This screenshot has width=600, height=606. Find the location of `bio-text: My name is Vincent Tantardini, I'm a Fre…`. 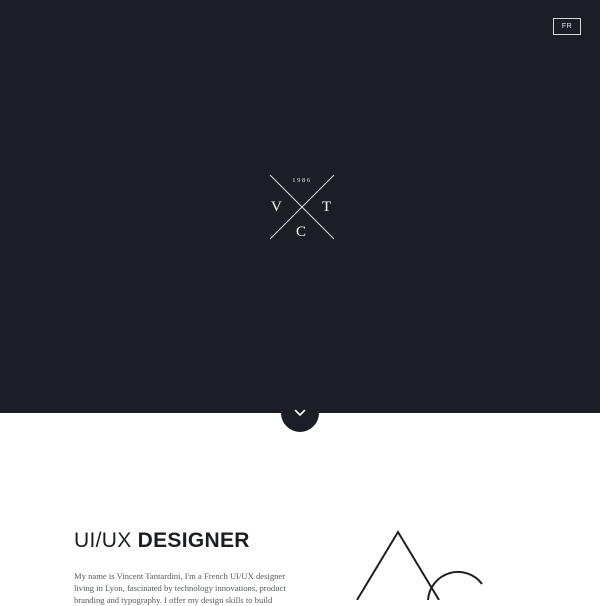

bio-text: My name is Vincent Tantardini, I'm a Fre… is located at coordinates (180, 588).